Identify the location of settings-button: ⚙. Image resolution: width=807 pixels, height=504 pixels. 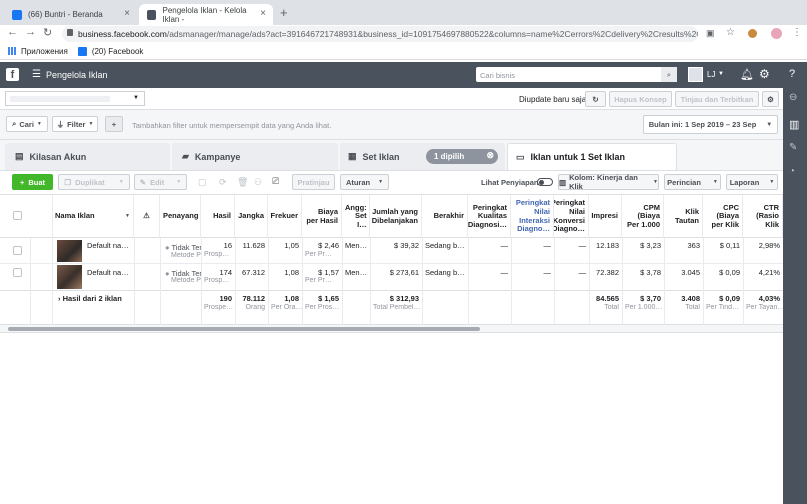
(770, 99).